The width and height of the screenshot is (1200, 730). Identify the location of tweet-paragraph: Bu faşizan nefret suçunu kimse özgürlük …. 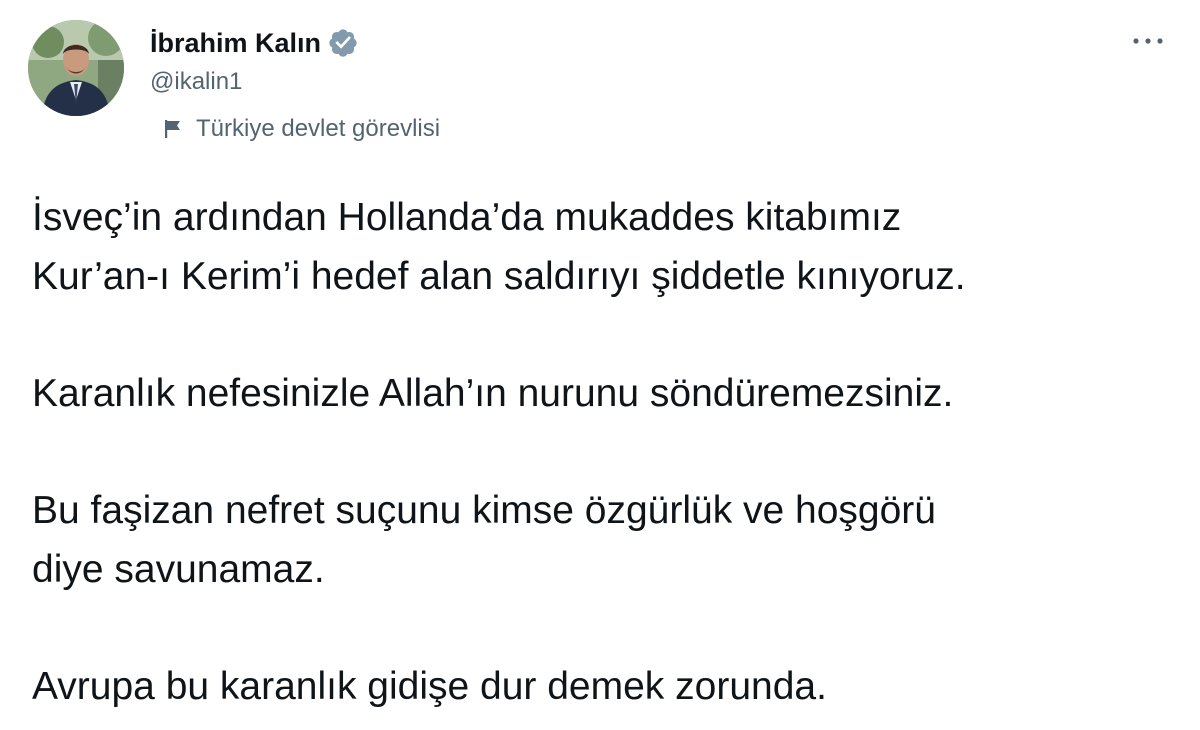
(484, 540).